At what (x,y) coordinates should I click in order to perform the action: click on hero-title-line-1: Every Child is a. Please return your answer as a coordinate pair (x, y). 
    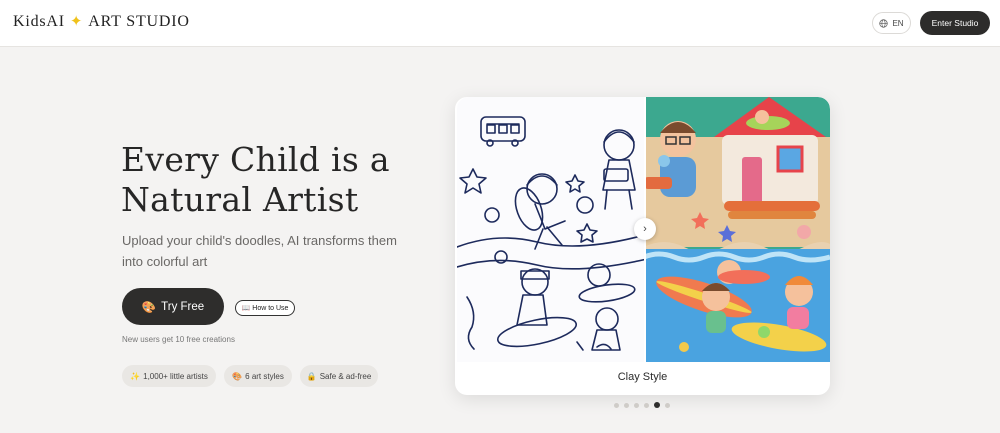
    Looking at the image, I should click on (255, 159).